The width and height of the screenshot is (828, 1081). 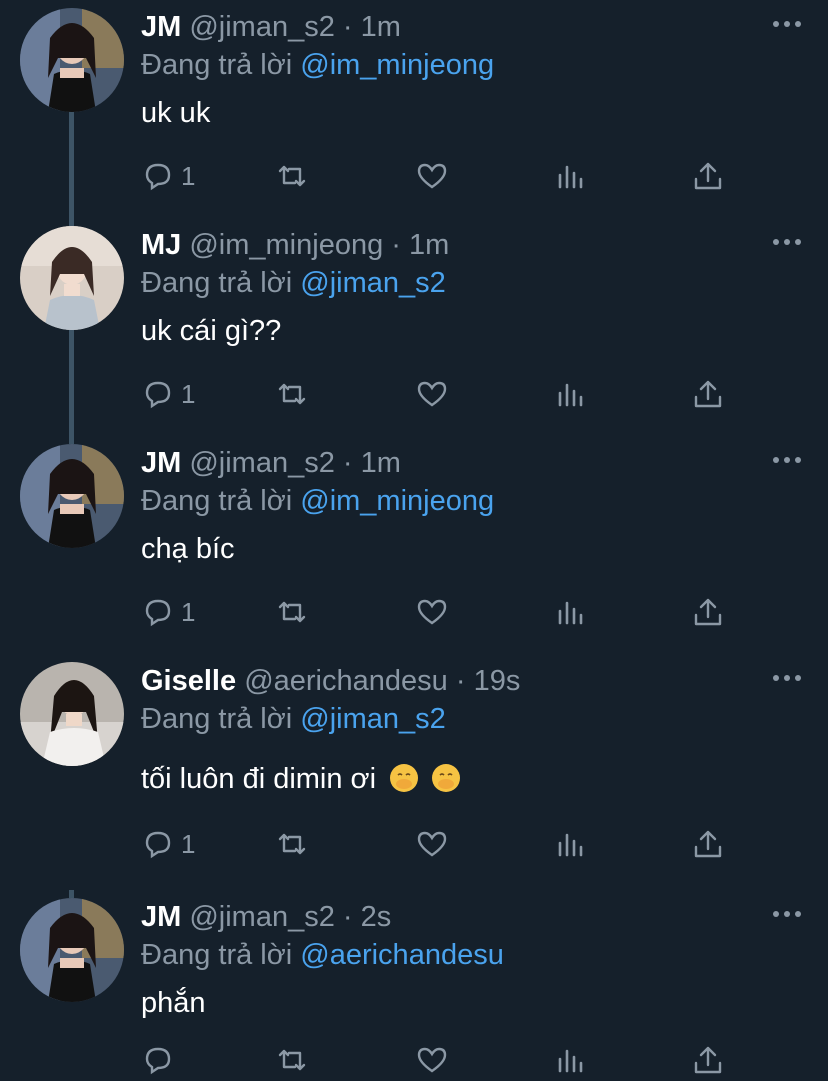 I want to click on user-handle: @aerichandesu, so click(x=346, y=681).